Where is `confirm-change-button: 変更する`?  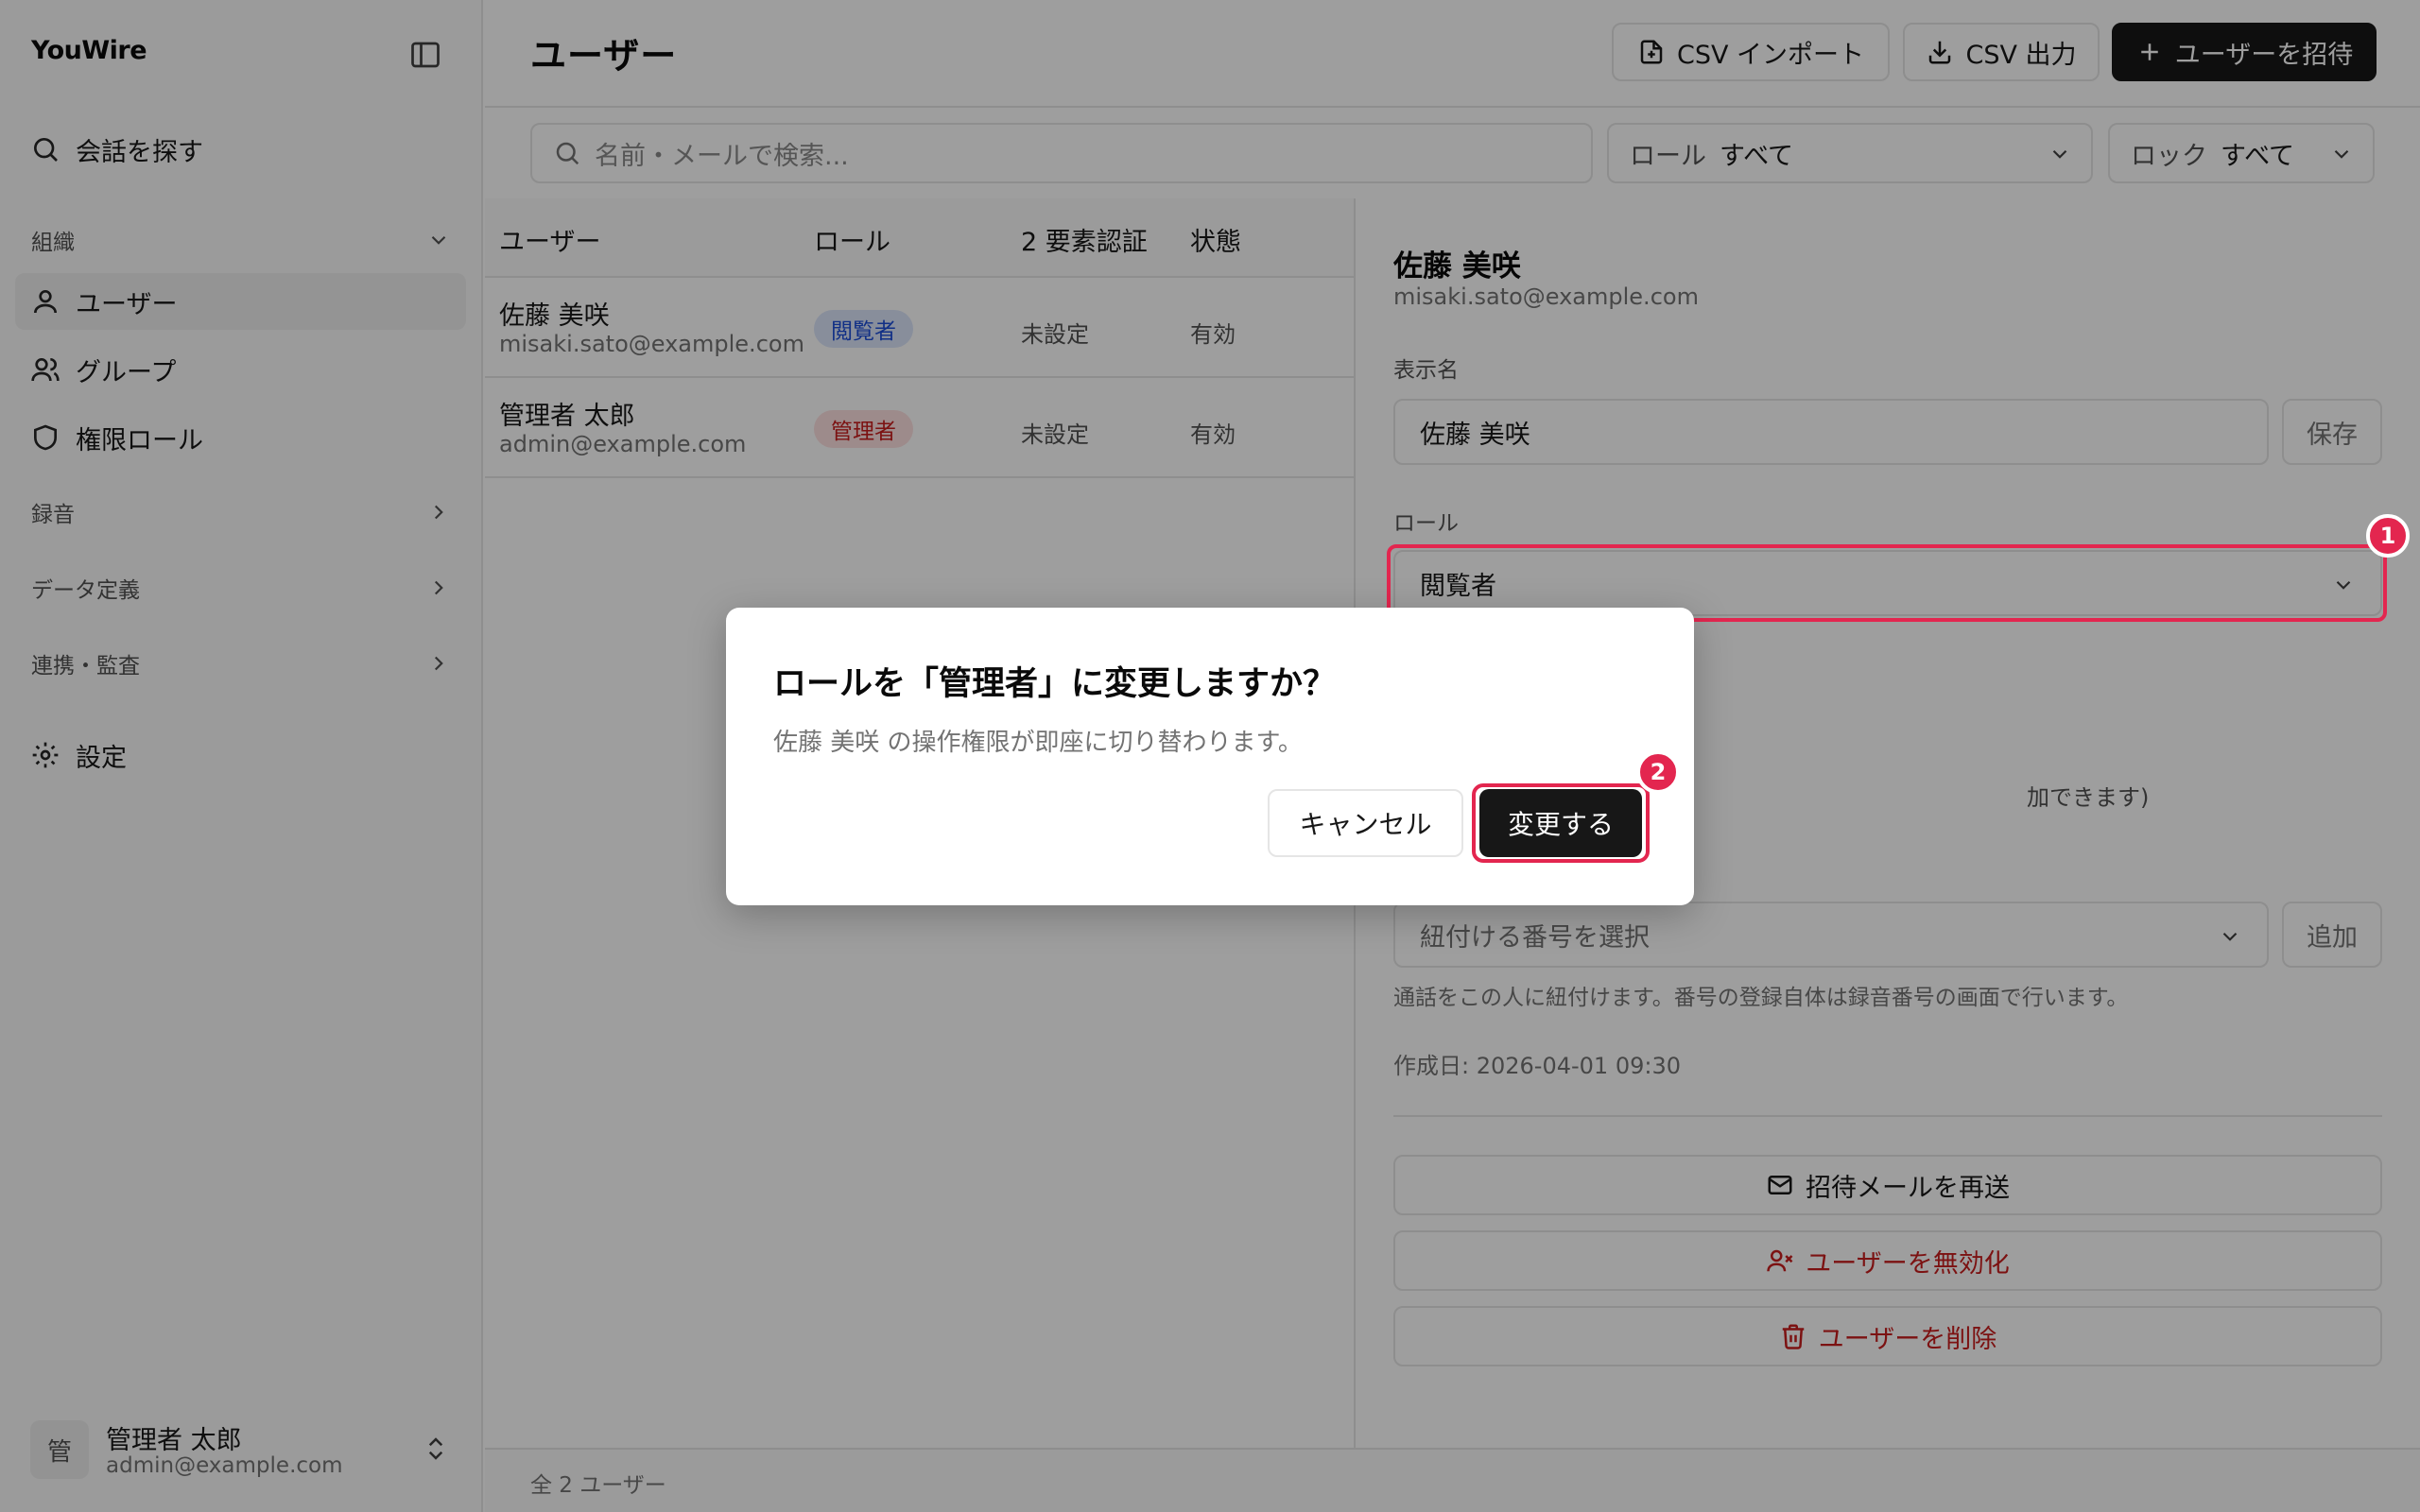 confirm-change-button: 変更する is located at coordinates (1560, 823).